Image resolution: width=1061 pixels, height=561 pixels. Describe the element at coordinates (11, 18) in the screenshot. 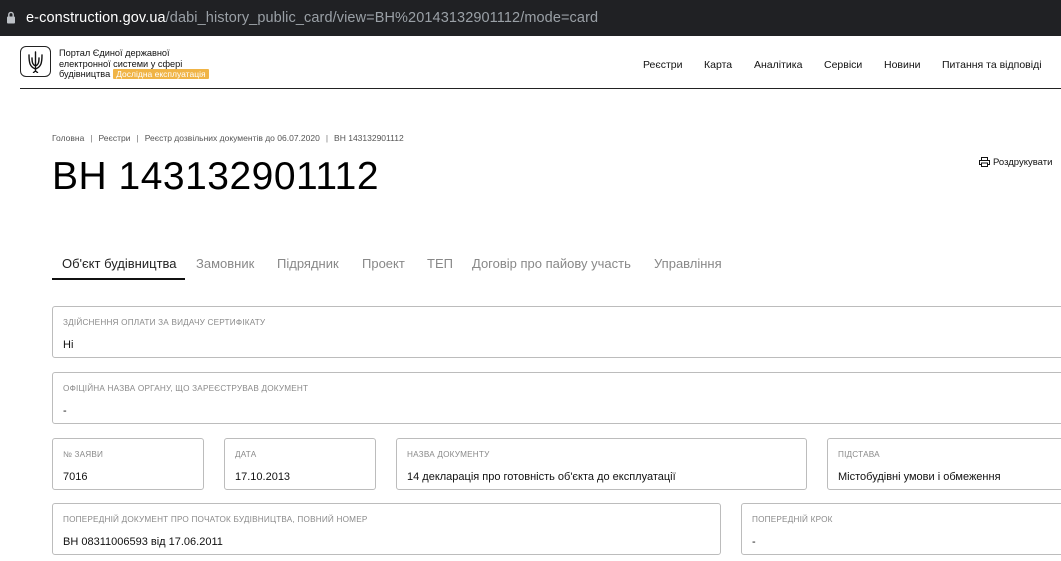

I see `lock-icon` at that location.